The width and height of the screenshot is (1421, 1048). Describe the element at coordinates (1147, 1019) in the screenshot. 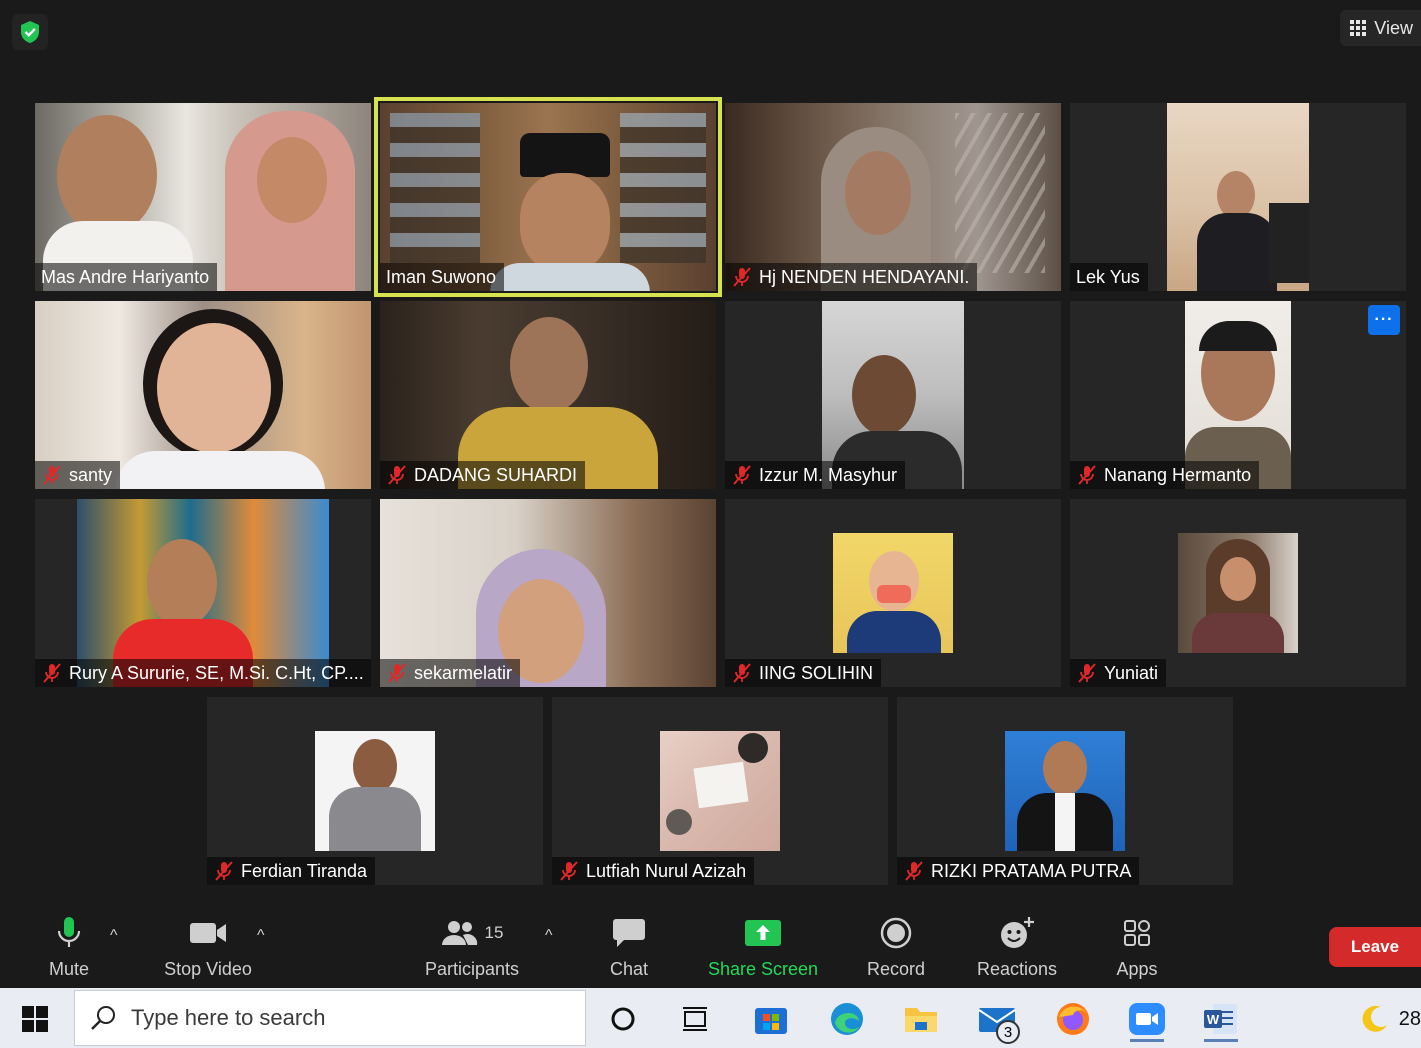

I see `zoom-app-icon` at that location.